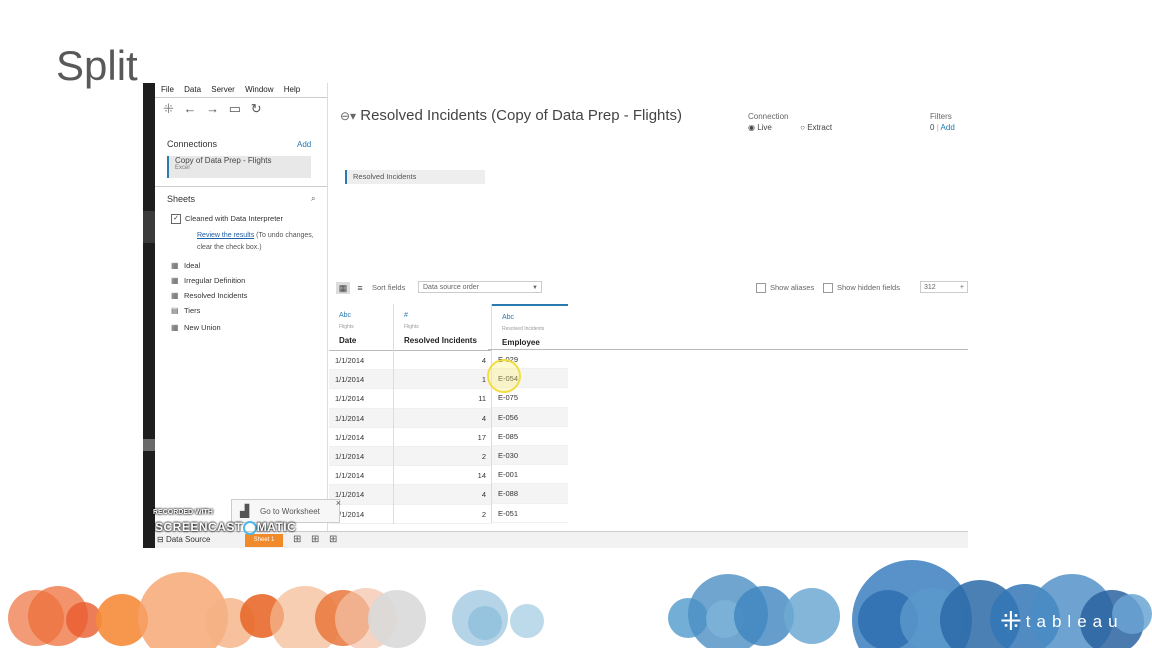 The image size is (1152, 648). What do you see at coordinates (443, 399) in the screenshot?
I see `table-cell: 11` at bounding box center [443, 399].